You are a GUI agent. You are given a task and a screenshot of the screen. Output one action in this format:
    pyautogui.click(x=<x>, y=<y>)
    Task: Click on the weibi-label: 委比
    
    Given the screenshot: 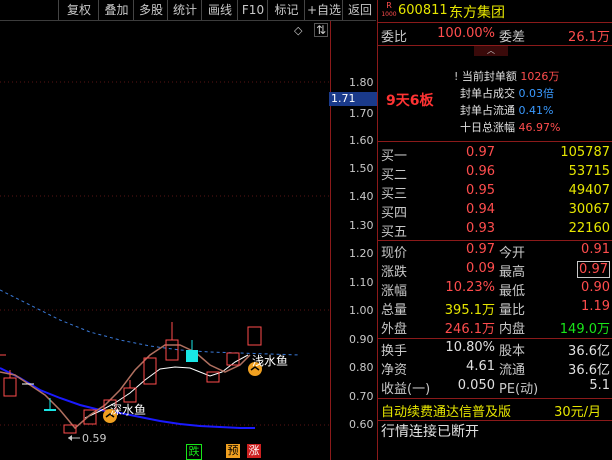 What is the action you would take?
    pyautogui.click(x=394, y=37)
    